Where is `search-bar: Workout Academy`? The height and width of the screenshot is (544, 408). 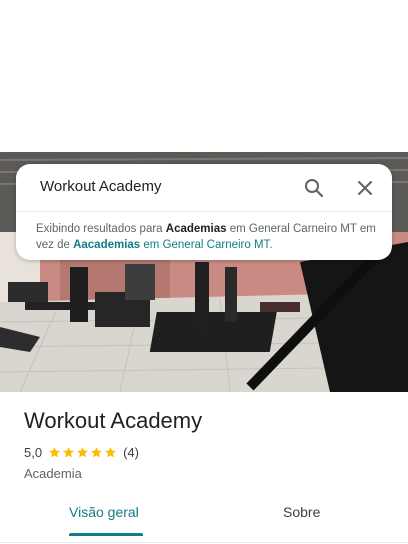 search-bar: Workout Academy is located at coordinates (204, 187).